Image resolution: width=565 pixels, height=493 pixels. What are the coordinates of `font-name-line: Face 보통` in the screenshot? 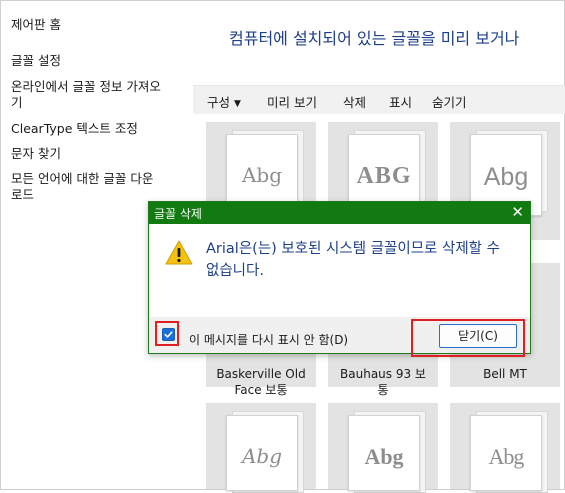 It's located at (261, 390).